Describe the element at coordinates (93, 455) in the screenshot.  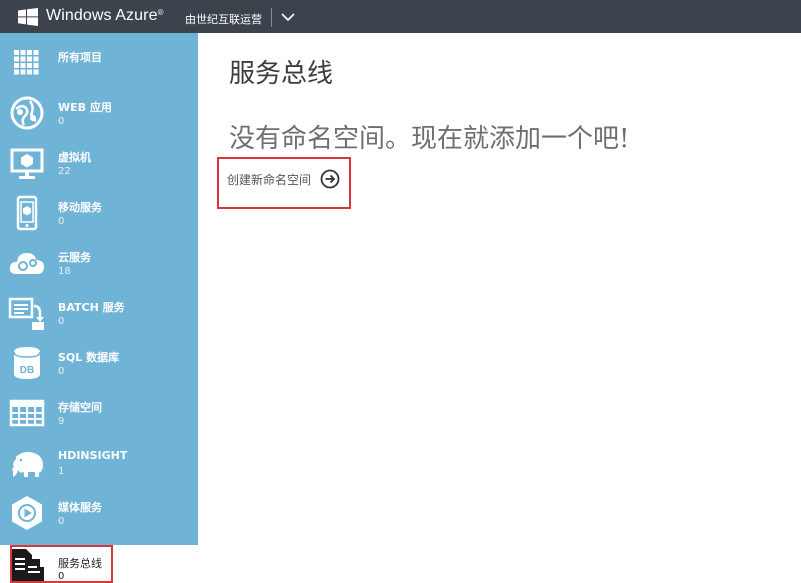
I see `sidebar-item-label: HDINSIGHT` at that location.